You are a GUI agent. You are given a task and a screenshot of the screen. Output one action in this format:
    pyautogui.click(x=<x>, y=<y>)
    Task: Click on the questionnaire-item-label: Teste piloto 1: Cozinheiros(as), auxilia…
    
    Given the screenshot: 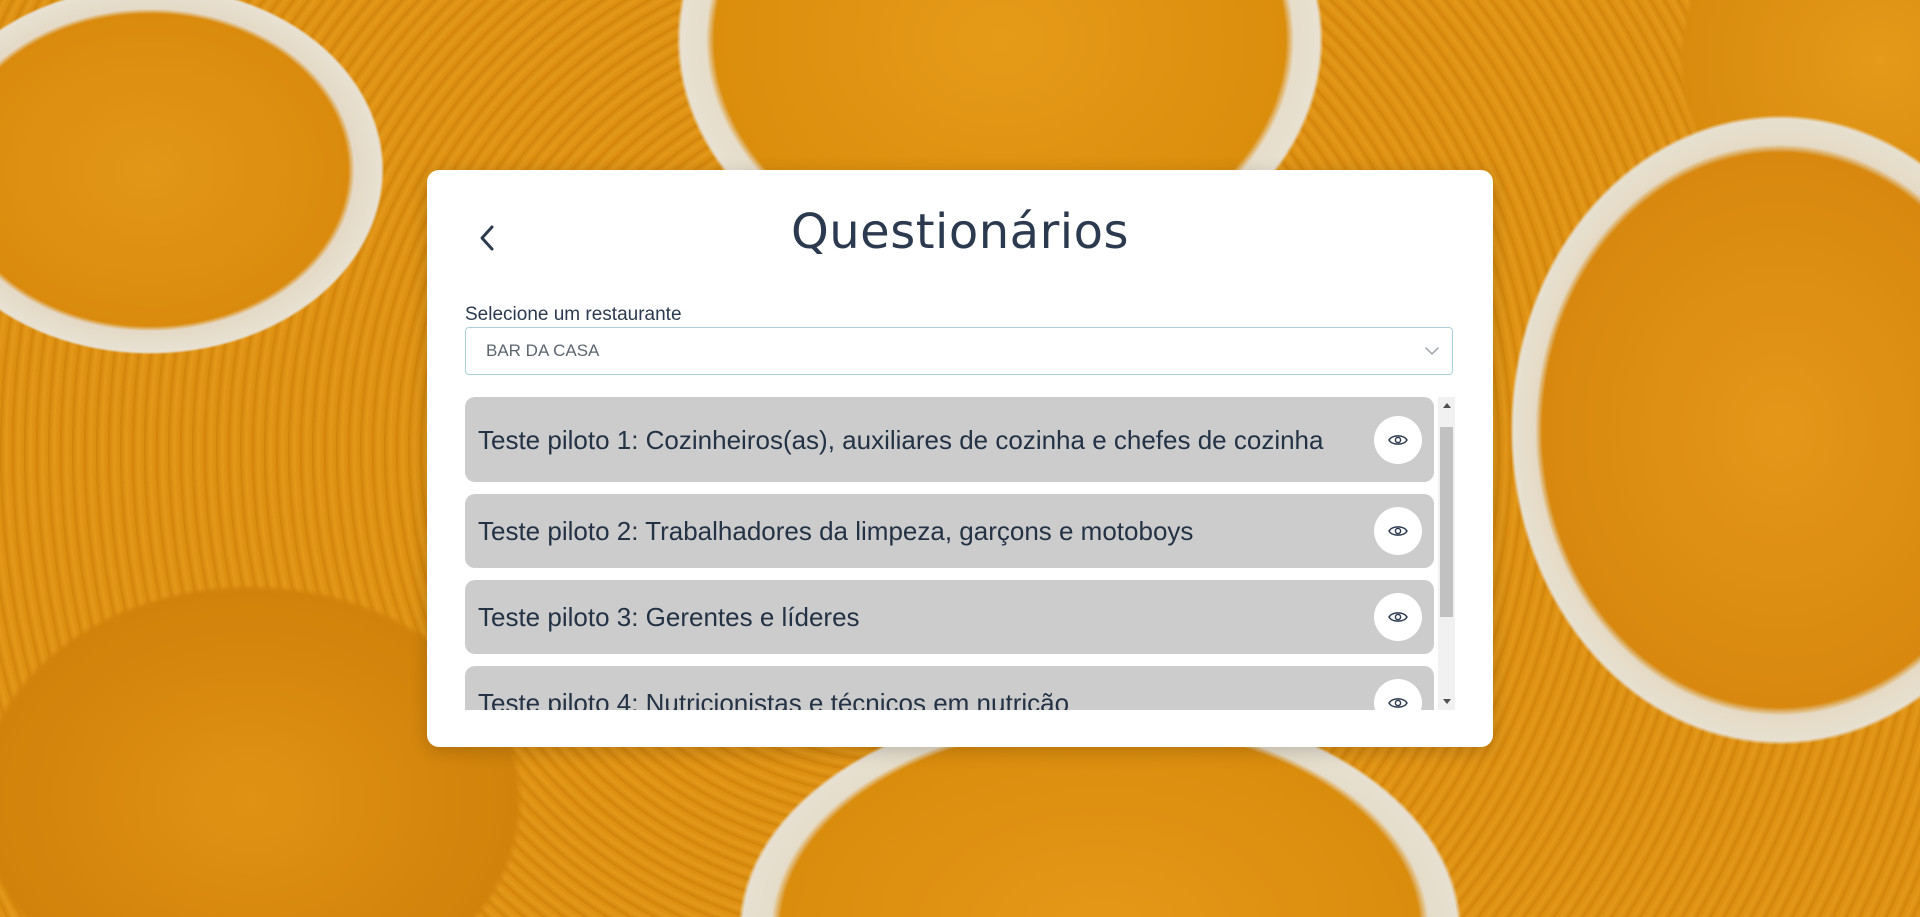 What is the action you would take?
    pyautogui.click(x=901, y=439)
    